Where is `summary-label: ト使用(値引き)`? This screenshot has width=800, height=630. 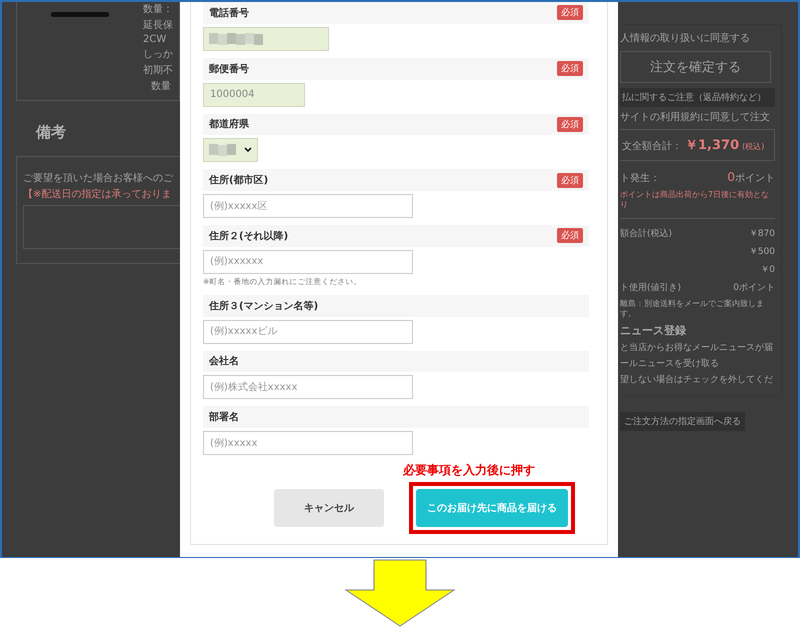 summary-label: ト使用(値引き) is located at coordinates (651, 288).